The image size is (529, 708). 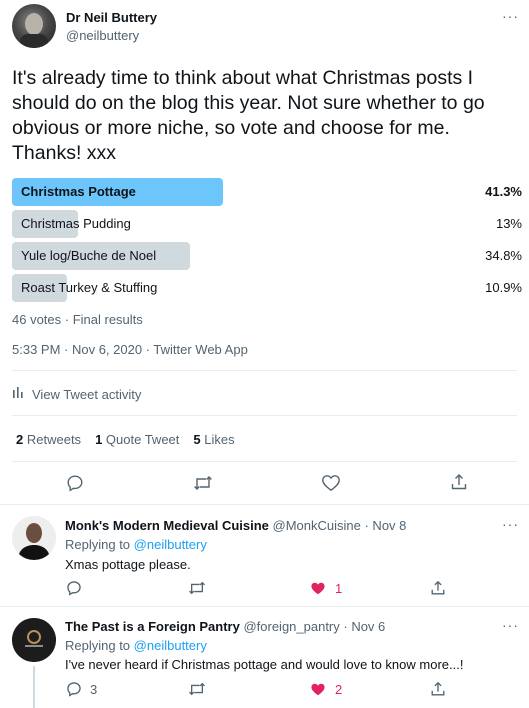 I want to click on reply-text: Xmas pottage please., so click(x=128, y=564).